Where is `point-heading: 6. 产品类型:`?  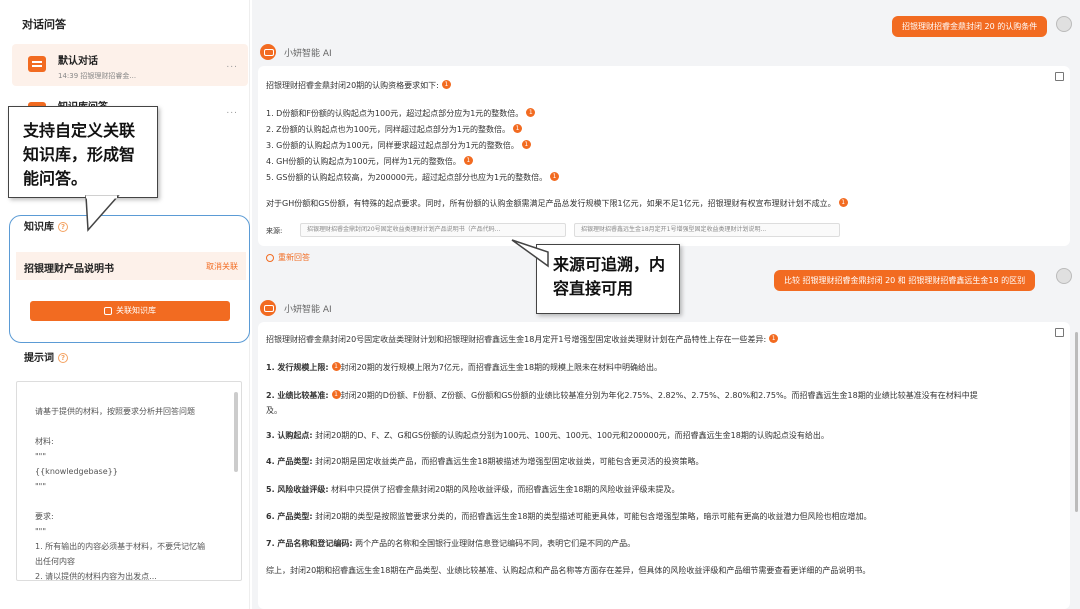
point-heading: 6. 产品类型: is located at coordinates (289, 516).